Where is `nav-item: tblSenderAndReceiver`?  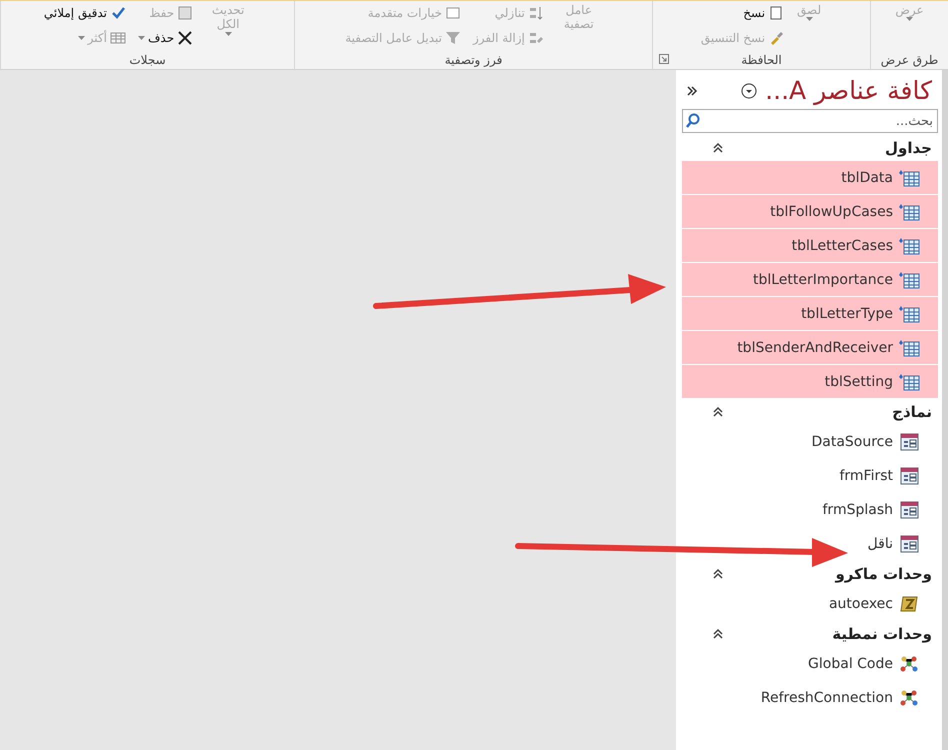 nav-item: tblSenderAndReceiver is located at coordinates (810, 347).